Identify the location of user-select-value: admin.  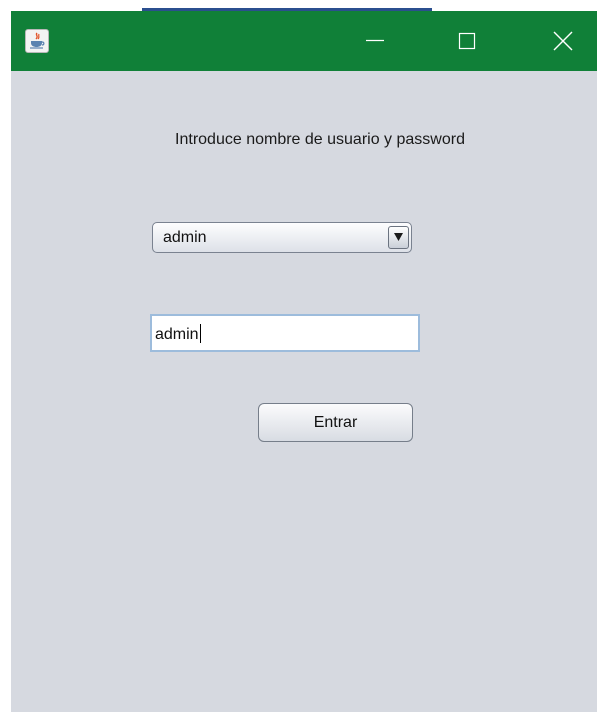
(185, 237).